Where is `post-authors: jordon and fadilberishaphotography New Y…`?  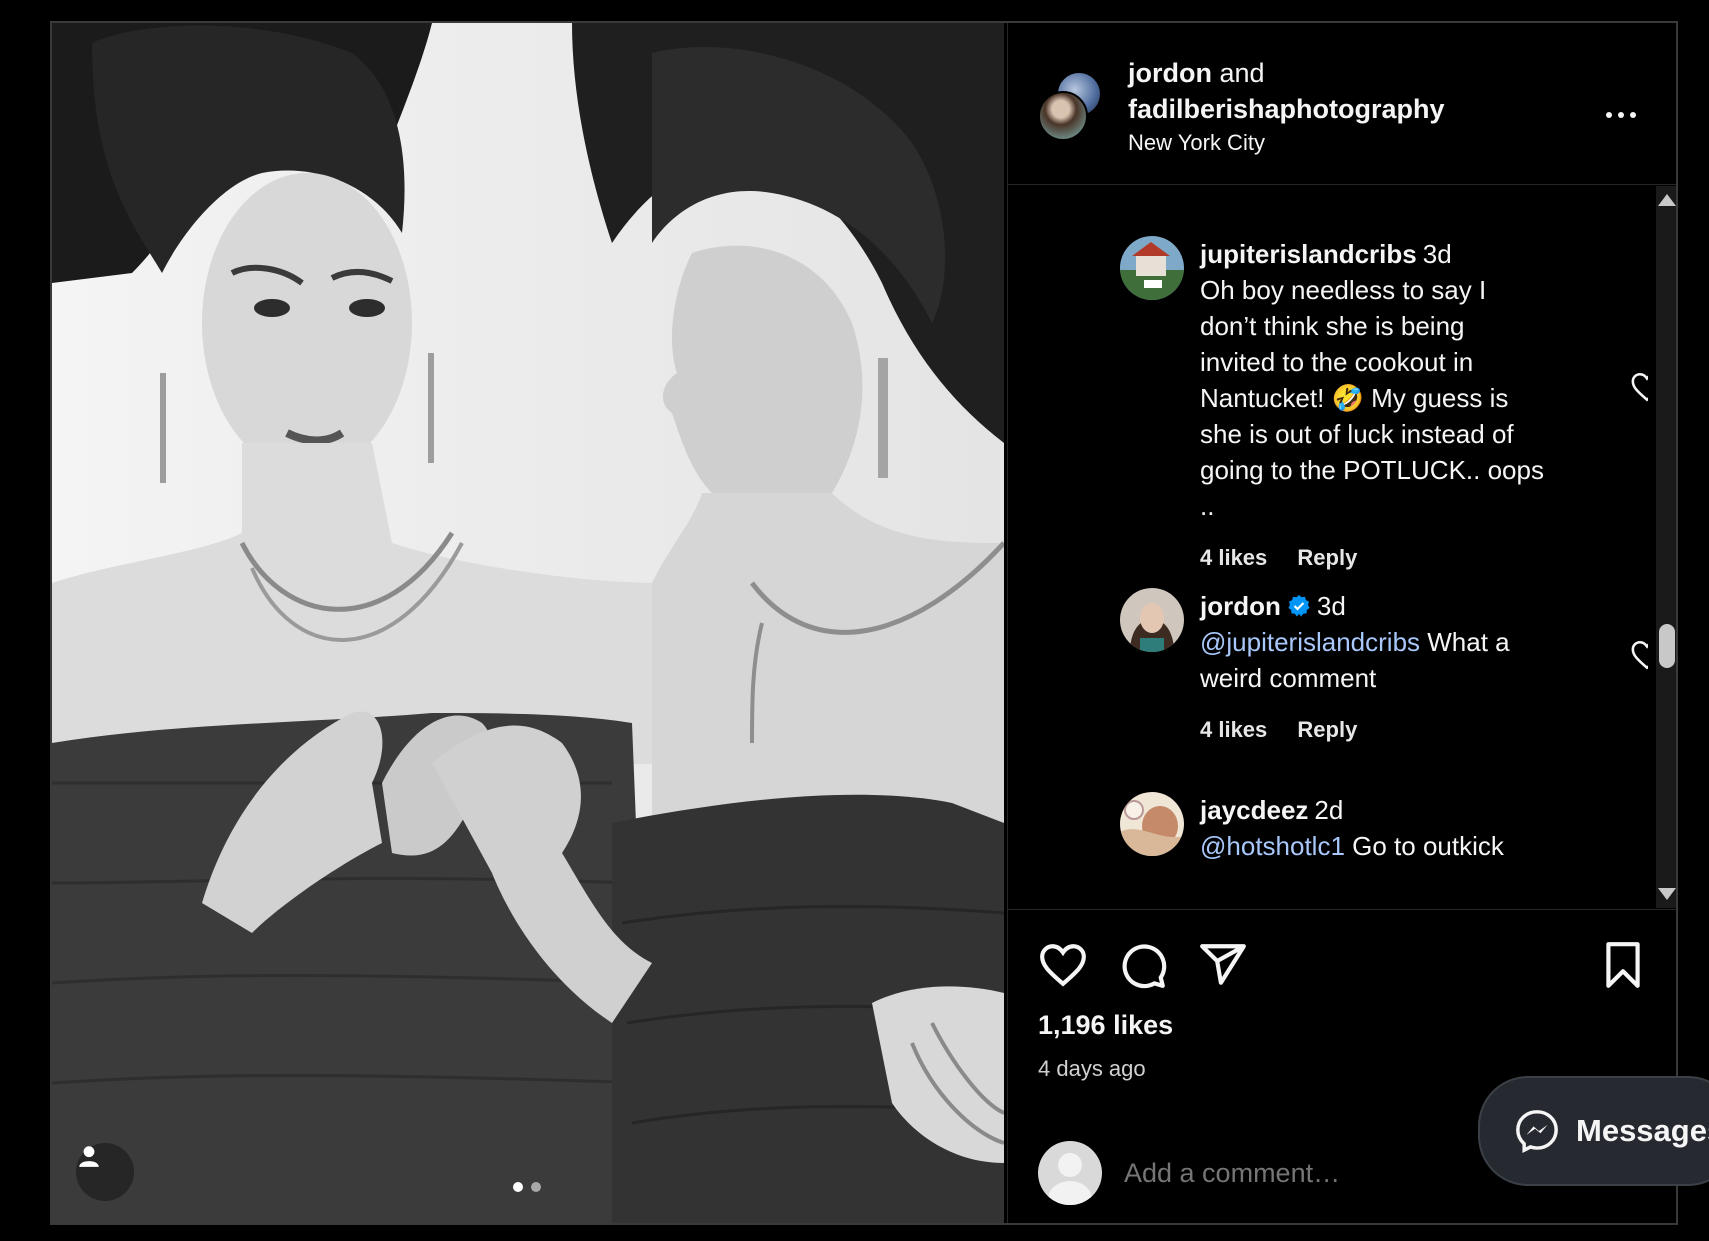 post-authors: jordon and fadilberishaphotography New Y… is located at coordinates (1286, 107).